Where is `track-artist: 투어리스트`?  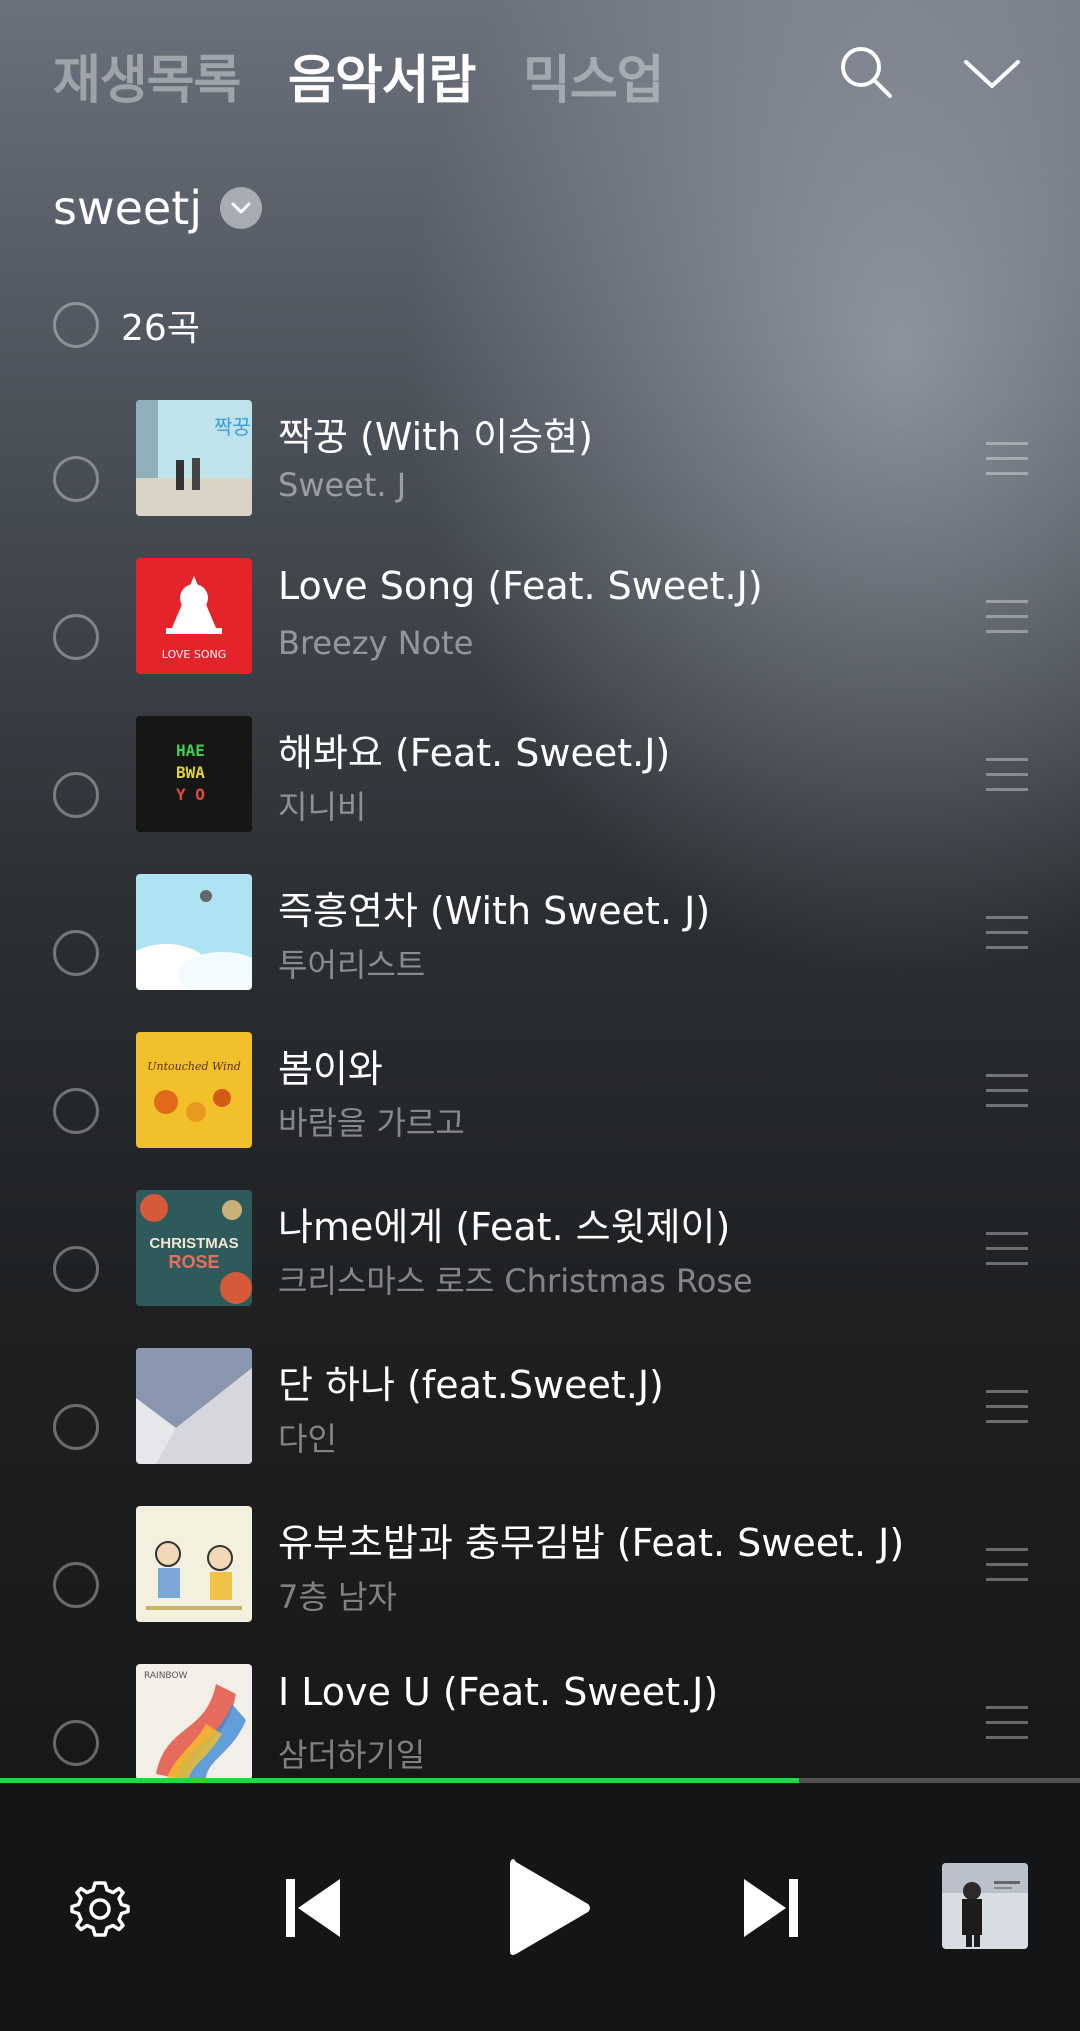
track-artist: 투어리스트 is located at coordinates (352, 965).